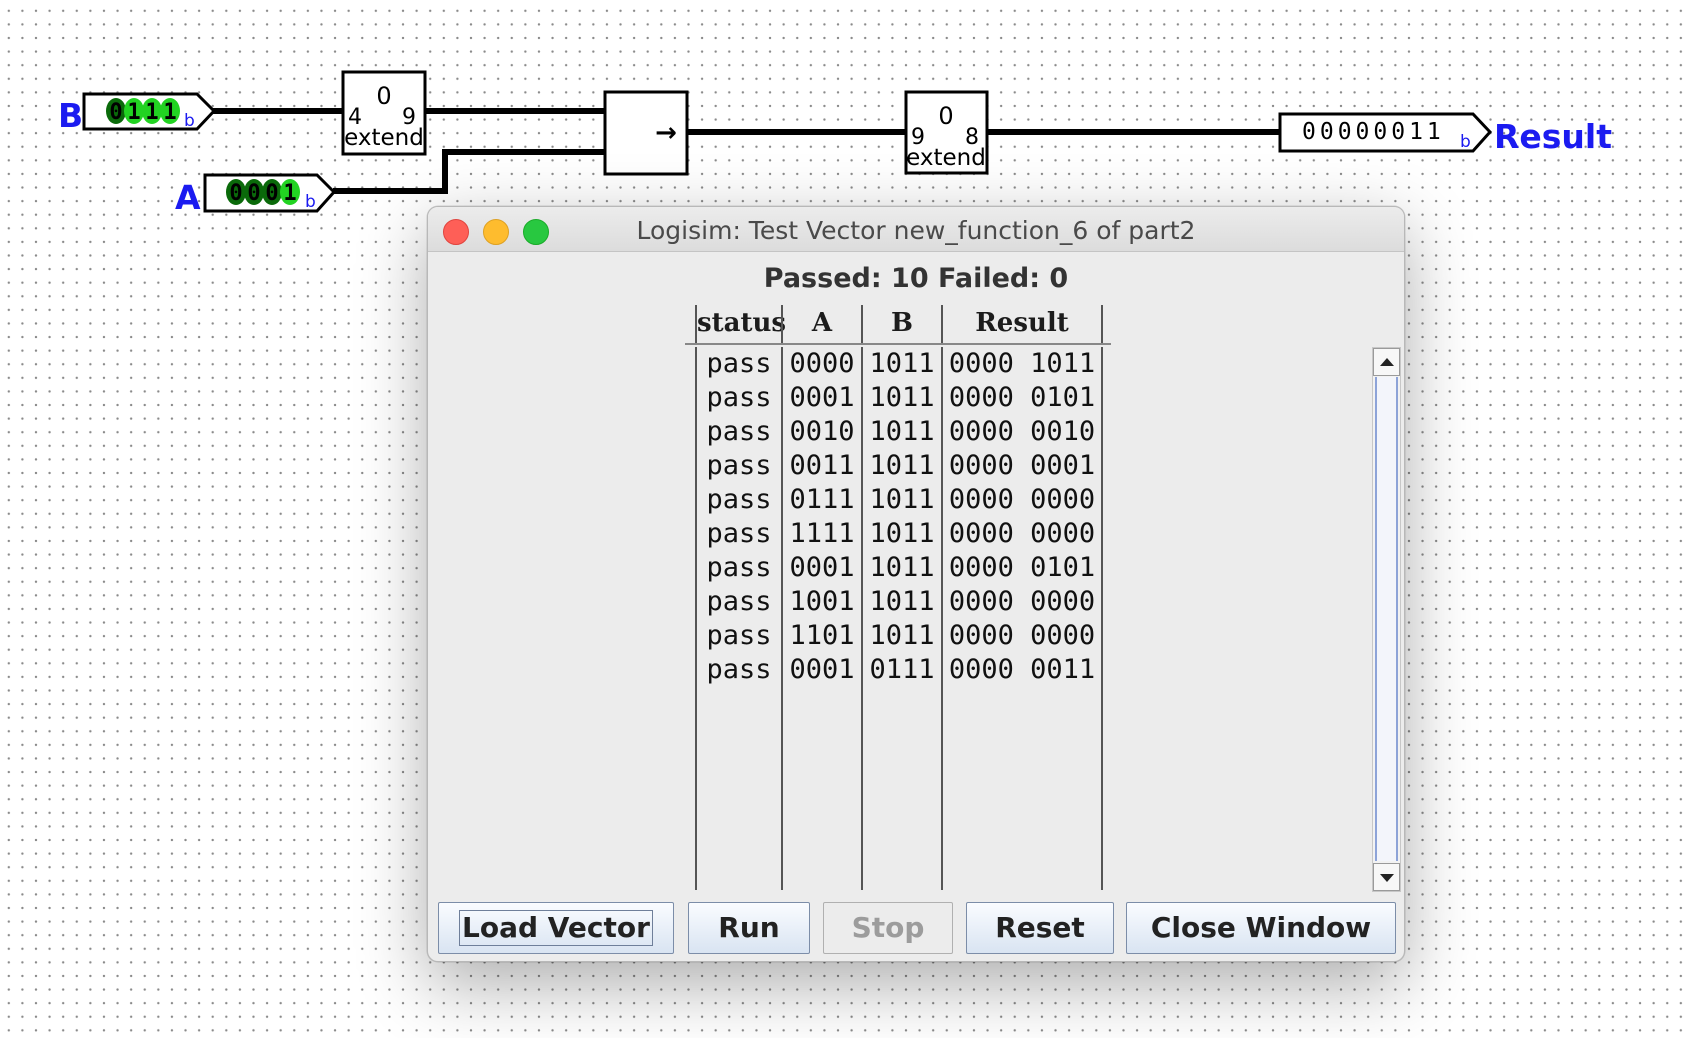 The image size is (1690, 1038). What do you see at coordinates (888, 928) in the screenshot?
I see `stop-button: Stop` at bounding box center [888, 928].